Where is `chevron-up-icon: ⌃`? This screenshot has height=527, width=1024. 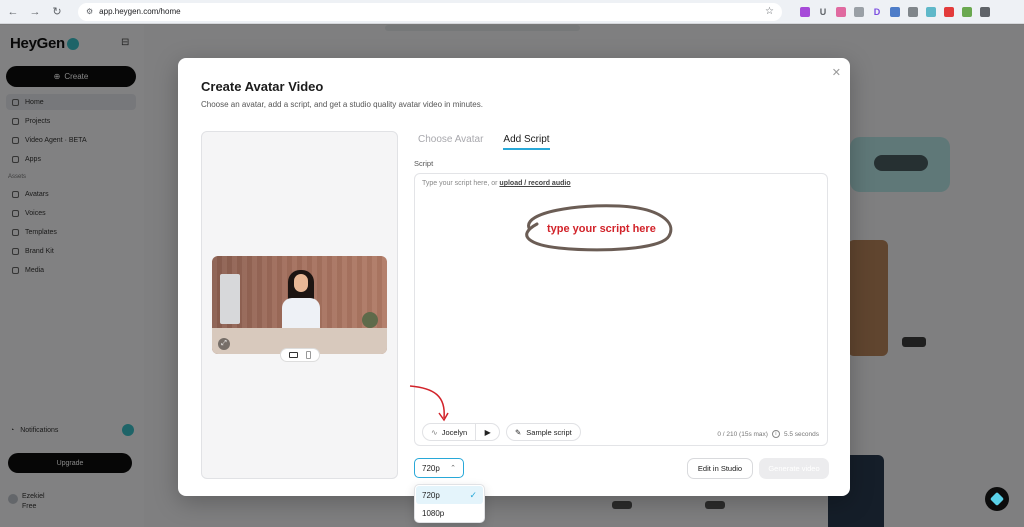
chevron-up-icon: ⌃ is located at coordinates (453, 468).